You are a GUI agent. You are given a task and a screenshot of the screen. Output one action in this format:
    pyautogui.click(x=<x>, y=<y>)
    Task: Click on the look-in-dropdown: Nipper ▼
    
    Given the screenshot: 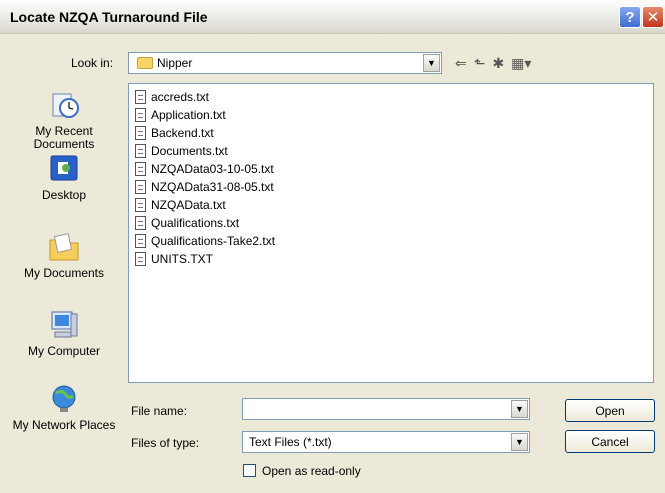 What is the action you would take?
    pyautogui.click(x=285, y=63)
    